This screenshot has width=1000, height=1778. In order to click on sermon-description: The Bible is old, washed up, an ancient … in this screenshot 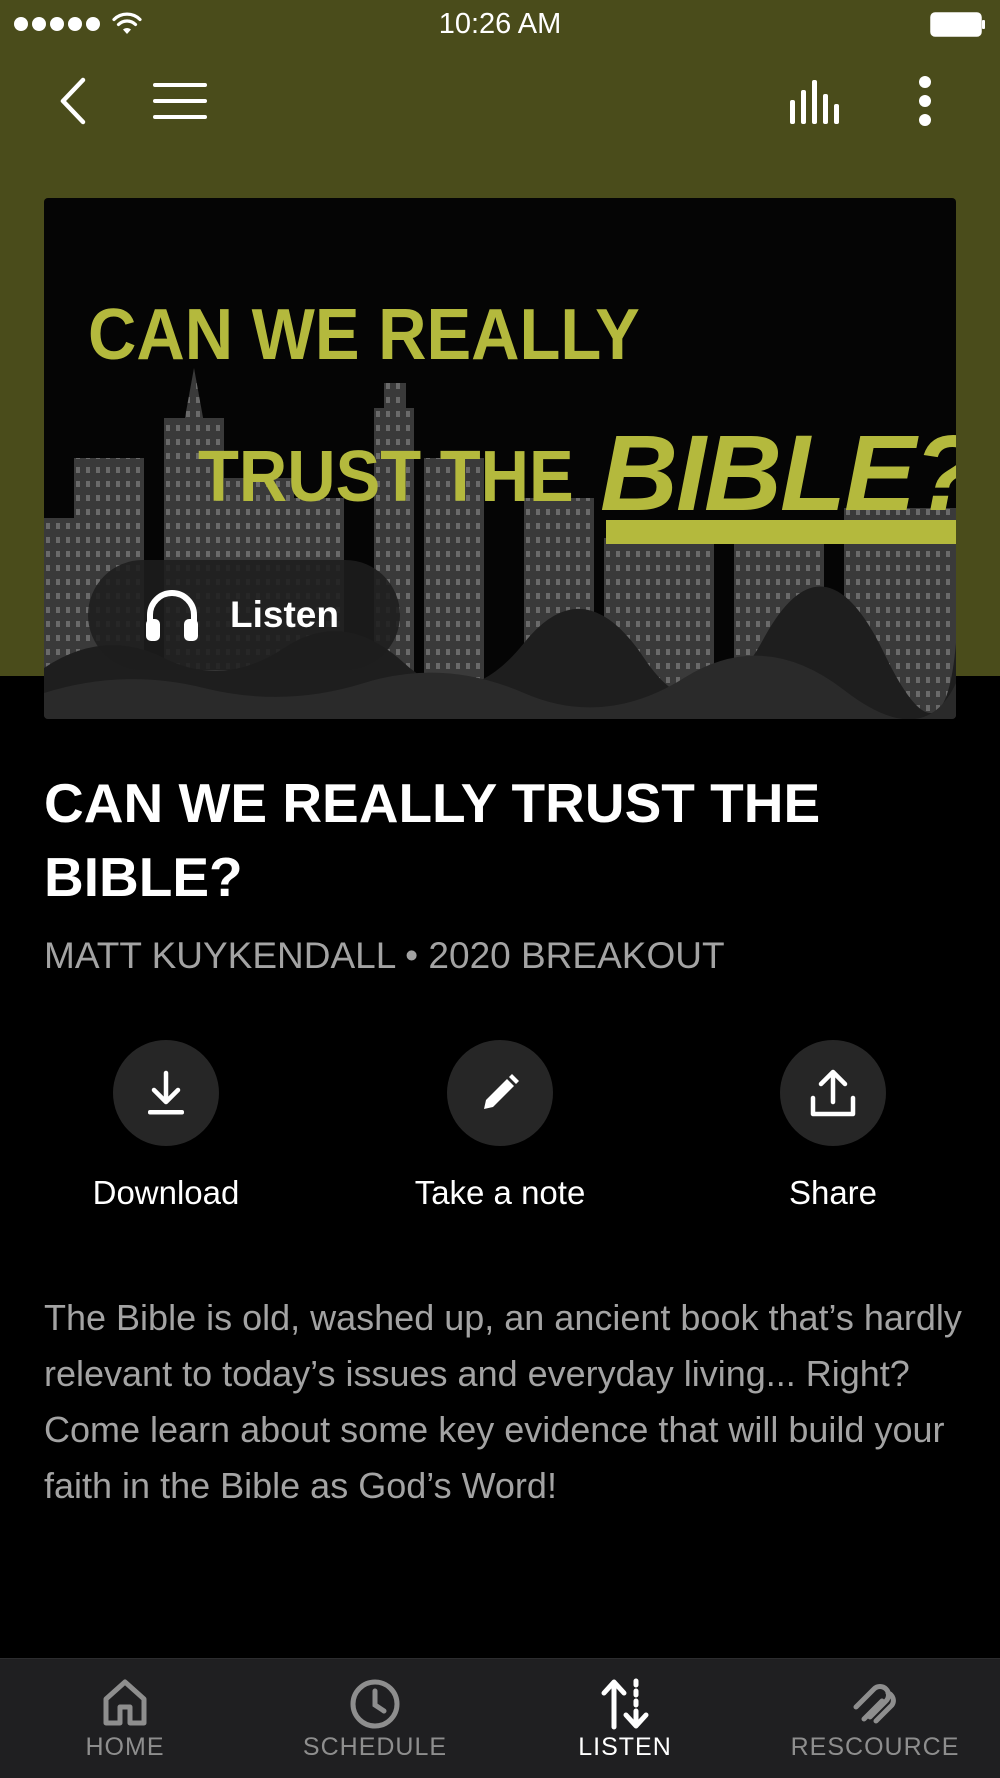, I will do `click(503, 1401)`.